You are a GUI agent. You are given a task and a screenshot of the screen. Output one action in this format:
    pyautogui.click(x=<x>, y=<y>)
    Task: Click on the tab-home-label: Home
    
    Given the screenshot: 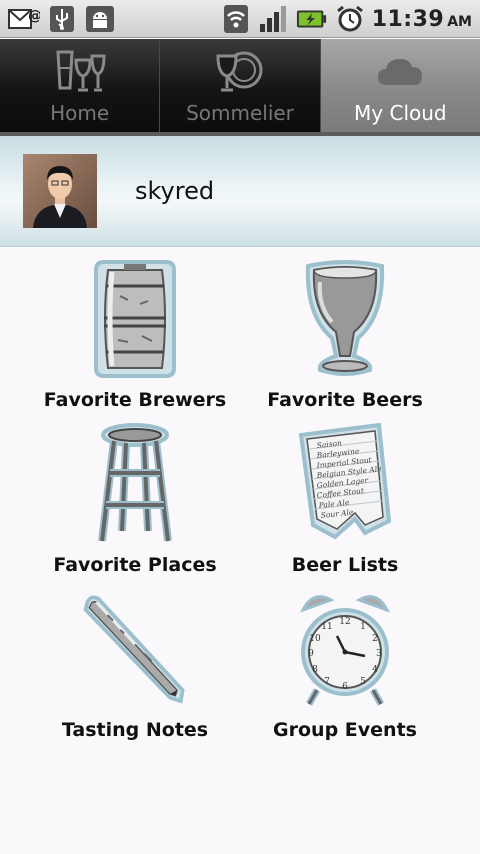 What is the action you would take?
    pyautogui.click(x=80, y=113)
    